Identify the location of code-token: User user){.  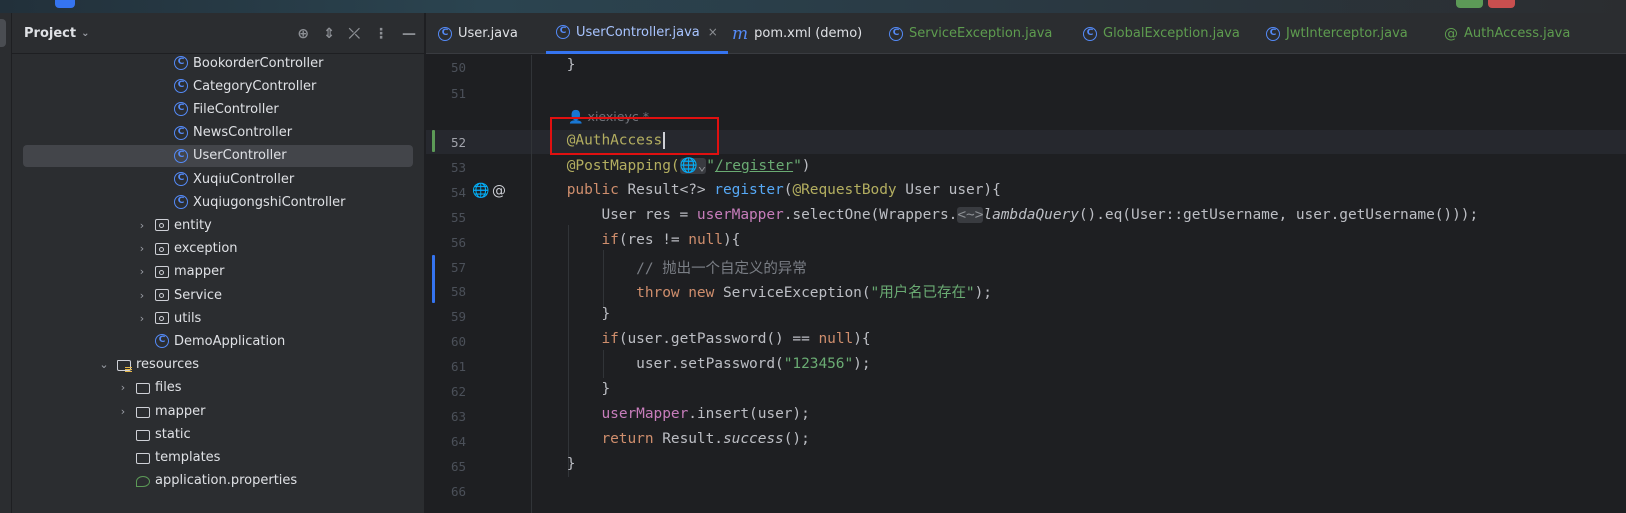
(953, 189).